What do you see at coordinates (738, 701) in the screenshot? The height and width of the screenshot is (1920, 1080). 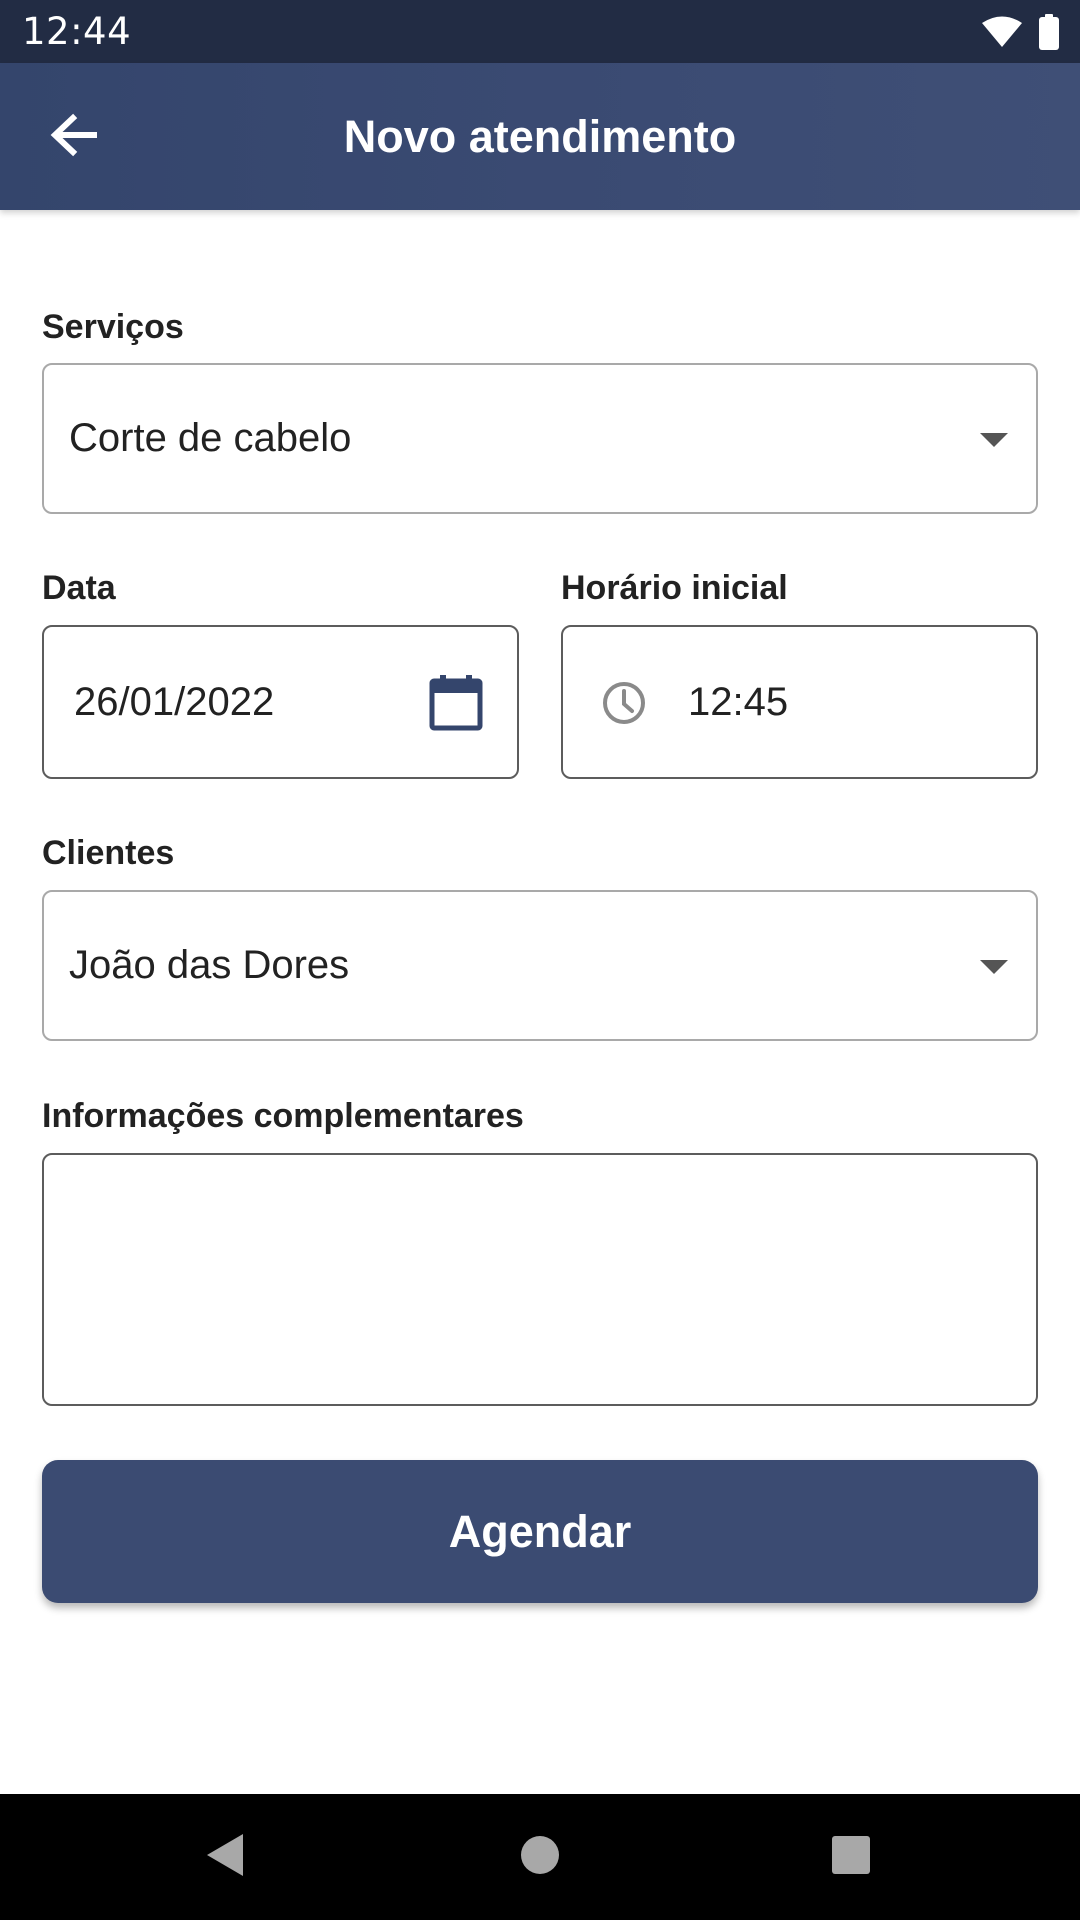 I see `start-time-value: 12:45` at bounding box center [738, 701].